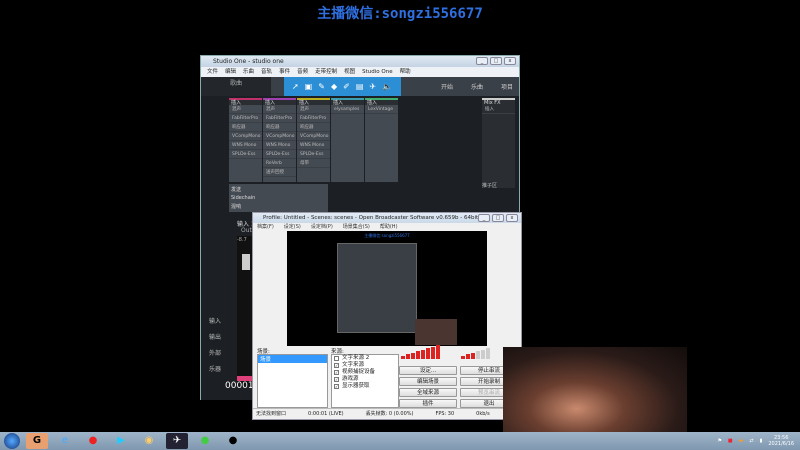 The width and height of the screenshot is (800, 450). What do you see at coordinates (292, 359) in the screenshot?
I see `scene-item: 场景` at bounding box center [292, 359].